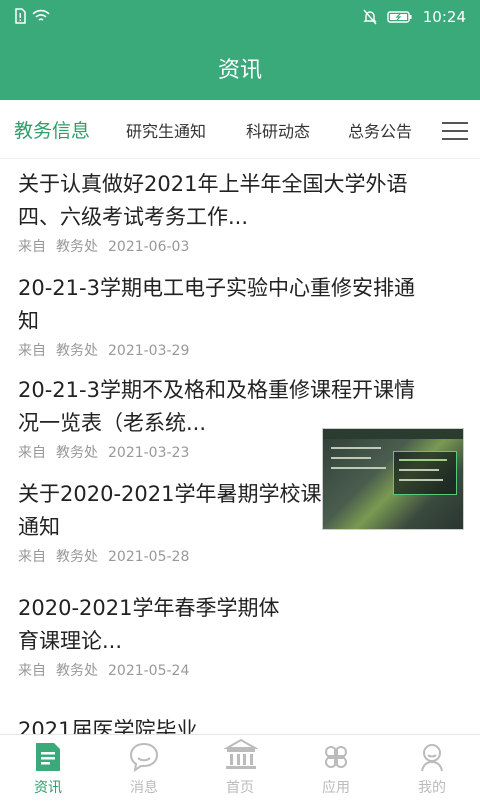  I want to click on menu-icon, so click(455, 129).